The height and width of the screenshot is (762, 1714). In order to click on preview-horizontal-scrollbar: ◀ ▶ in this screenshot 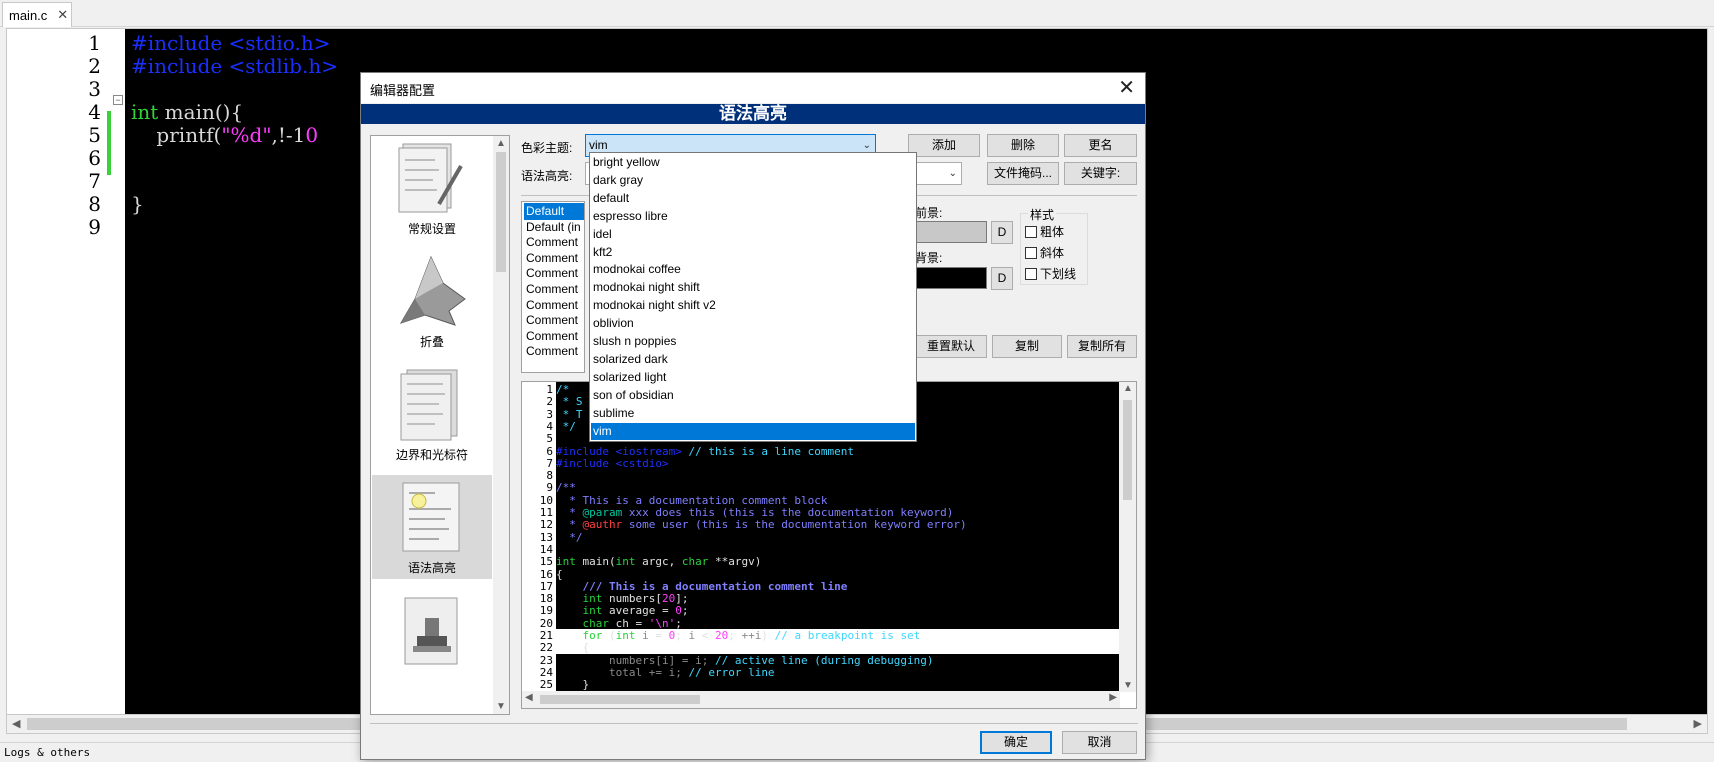, I will do `click(821, 699)`.